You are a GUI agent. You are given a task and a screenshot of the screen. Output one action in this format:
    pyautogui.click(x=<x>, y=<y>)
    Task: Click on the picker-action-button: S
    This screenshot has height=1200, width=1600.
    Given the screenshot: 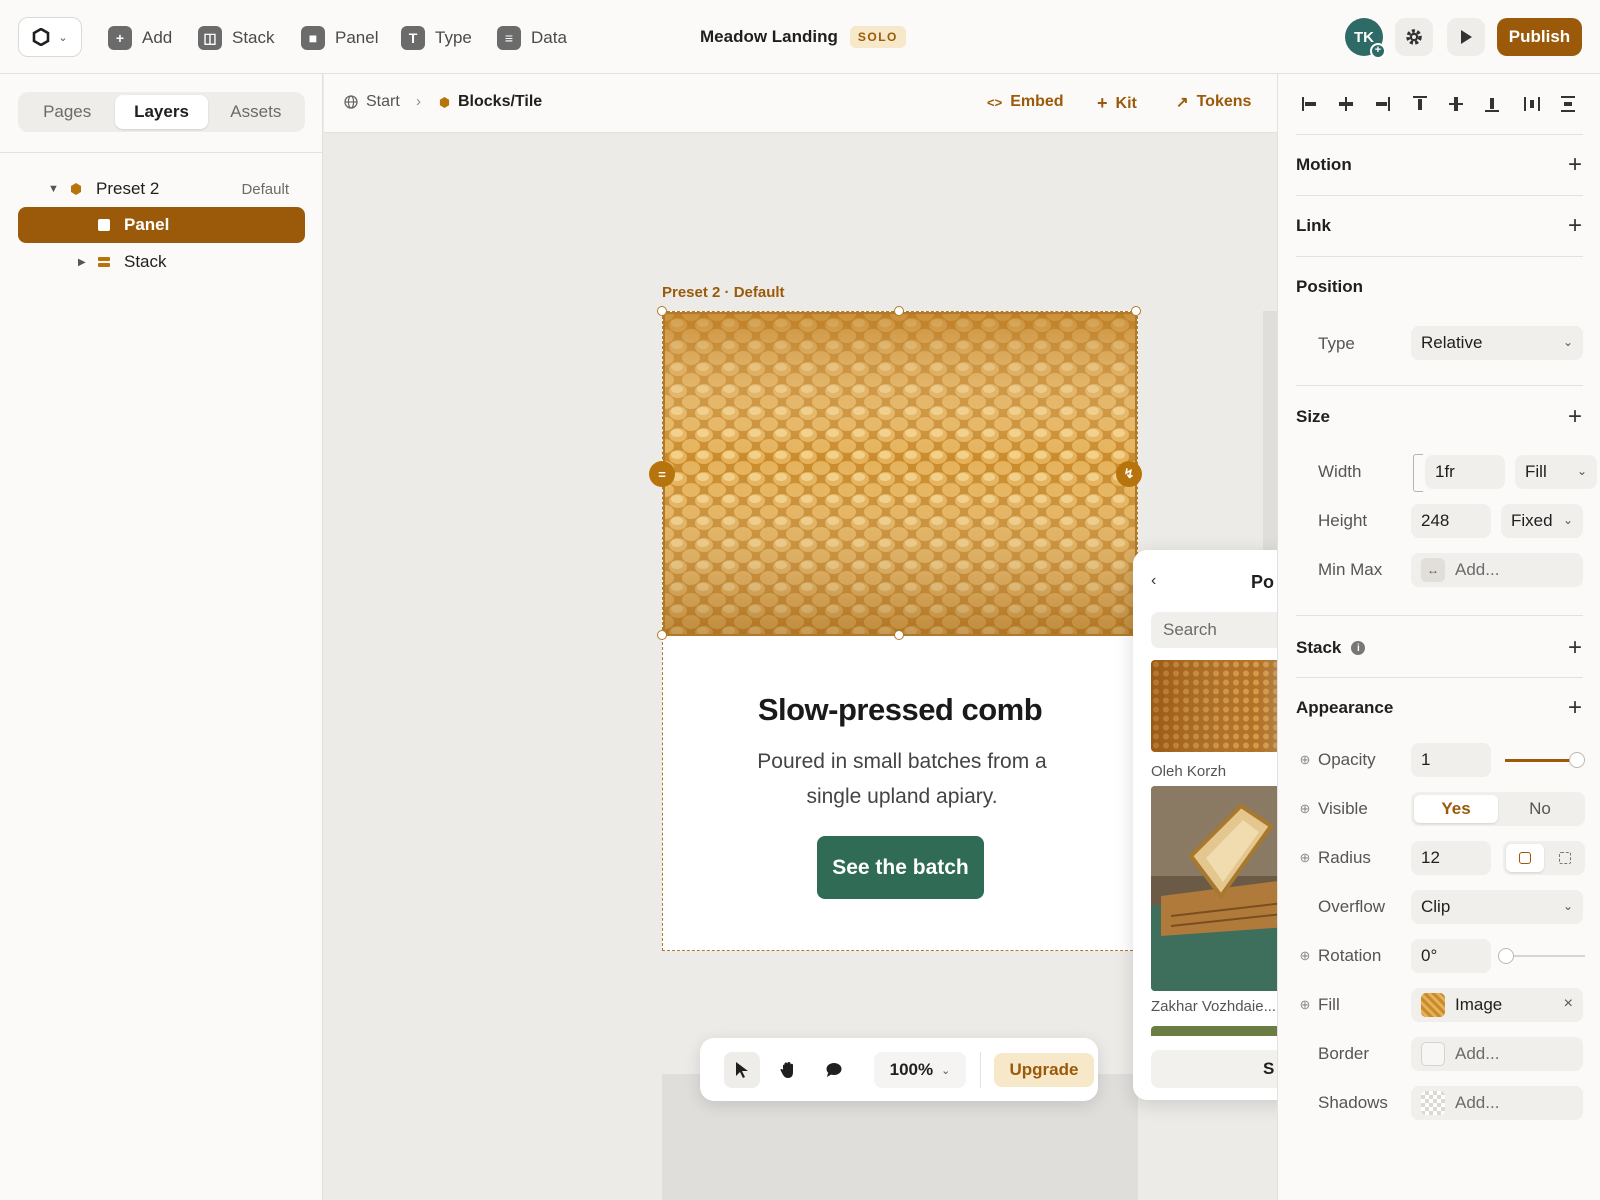 What is the action you would take?
    pyautogui.click(x=1214, y=1069)
    